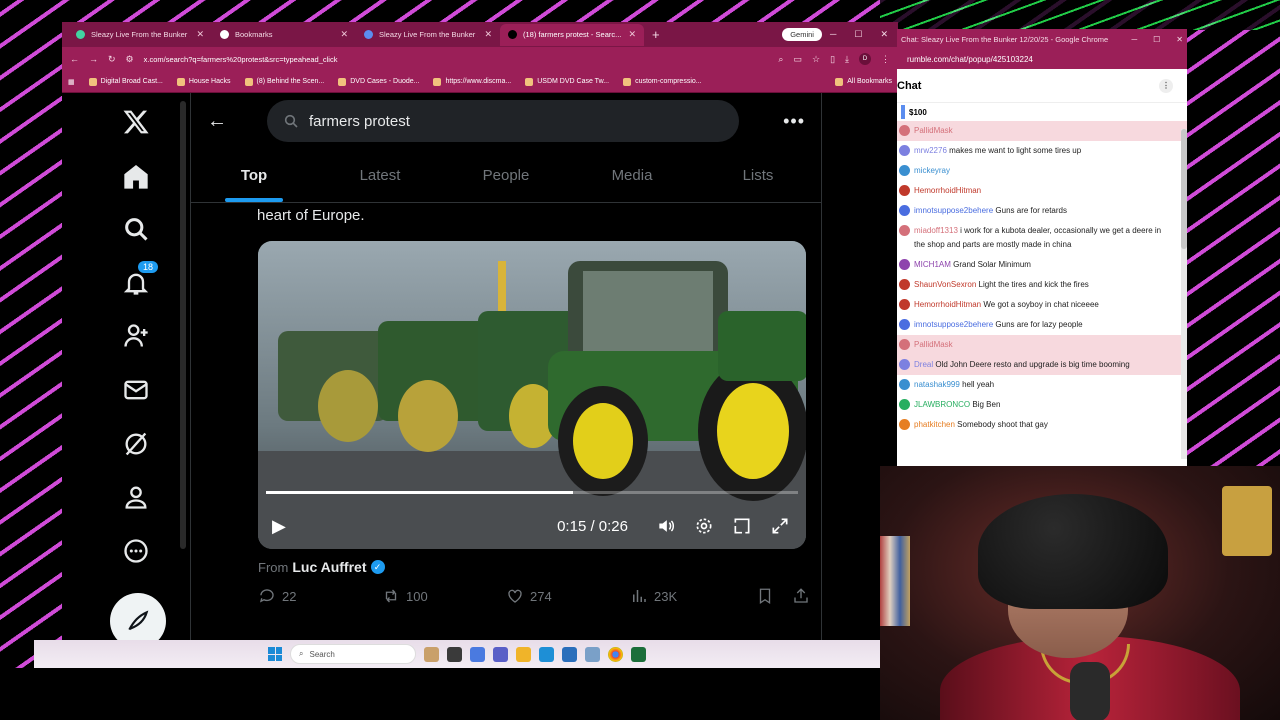  What do you see at coordinates (937, 384) in the screenshot?
I see `chat-username: natashak999` at bounding box center [937, 384].